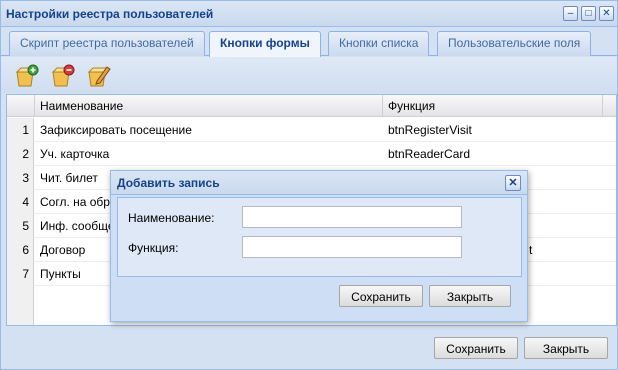  I want to click on dialog-close-icon: ✕, so click(513, 183).